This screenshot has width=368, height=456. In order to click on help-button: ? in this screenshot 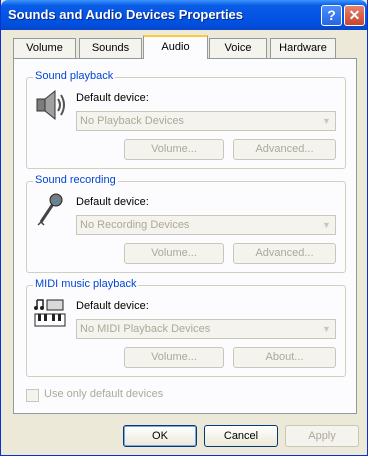, I will do `click(331, 15)`.